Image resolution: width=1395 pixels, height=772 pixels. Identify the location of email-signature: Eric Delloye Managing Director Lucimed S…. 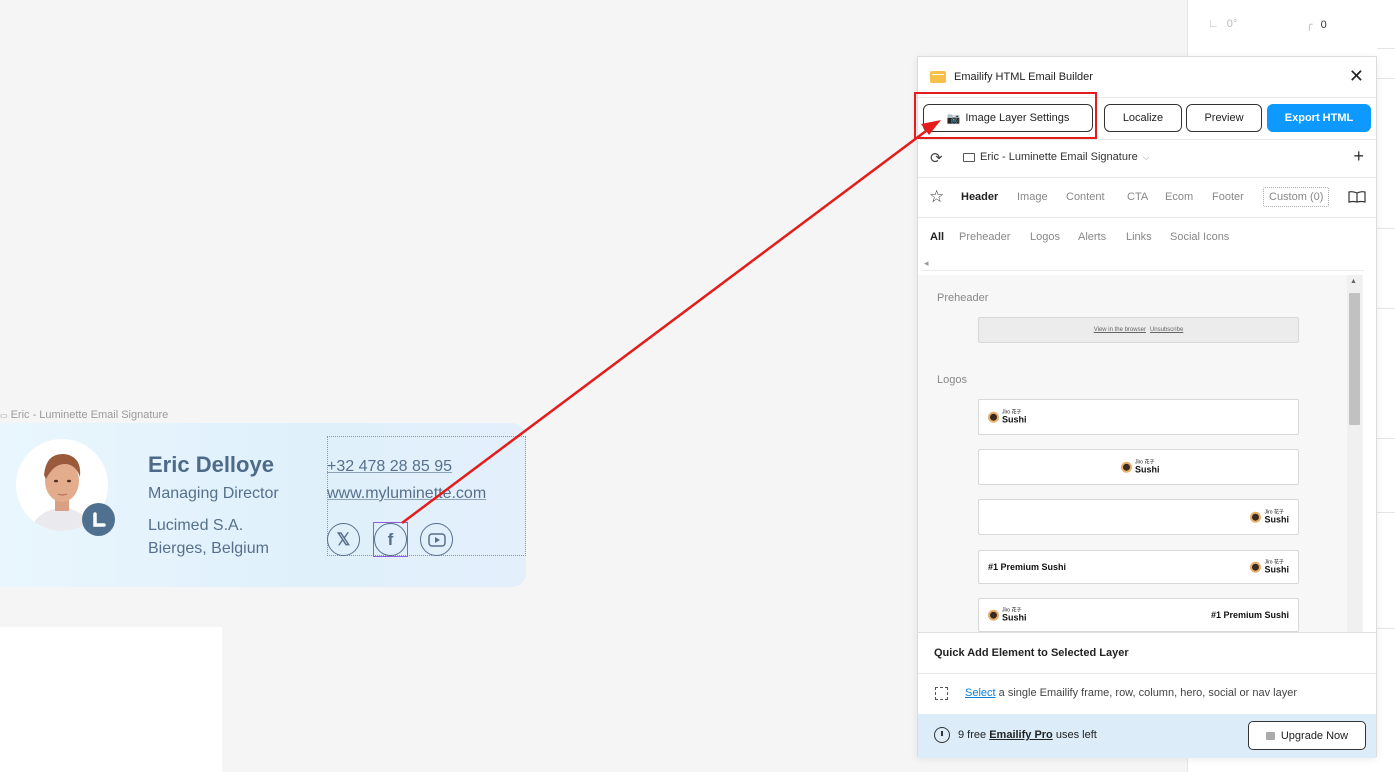
(263, 505).